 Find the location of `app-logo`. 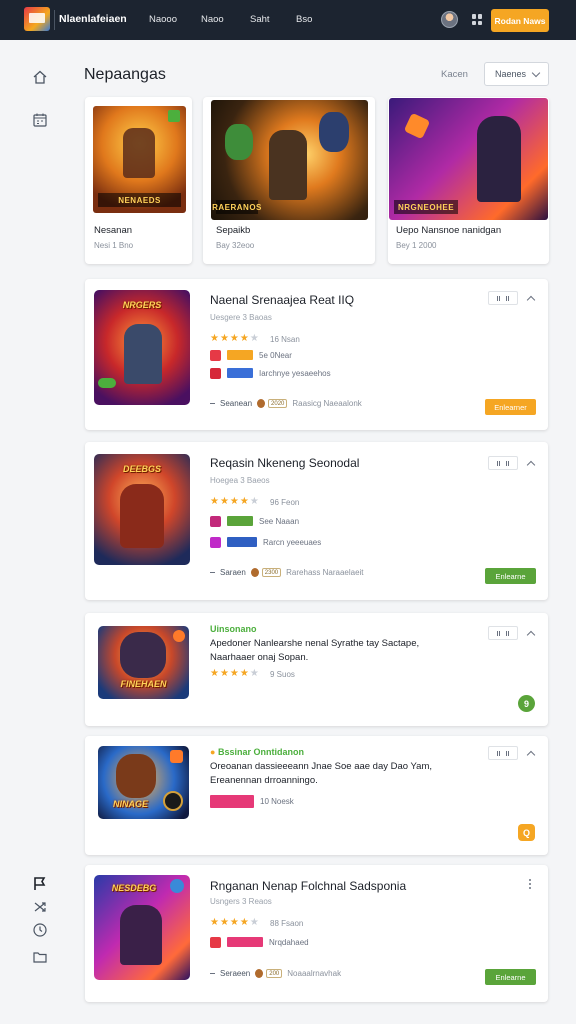

app-logo is located at coordinates (37, 19).